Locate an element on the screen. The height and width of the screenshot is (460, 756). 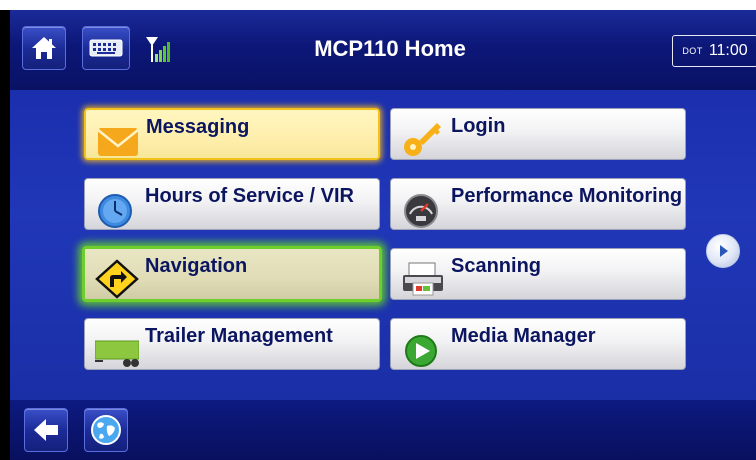
dot-label: DOT is located at coordinates (692, 51).